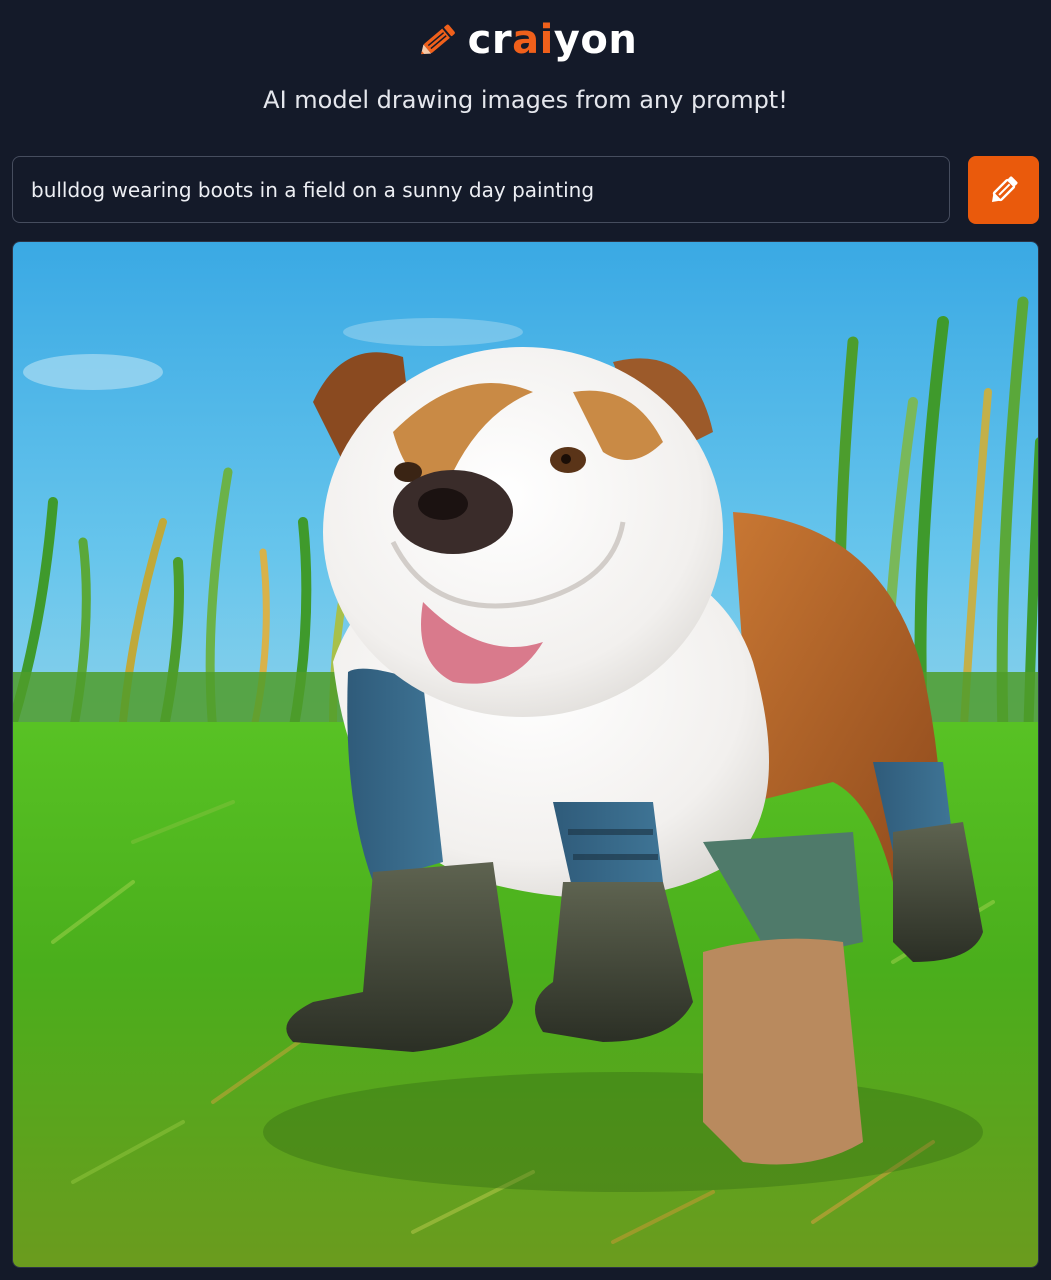 The height and width of the screenshot is (1280, 1051). I want to click on logo-text-start: cr, so click(490, 40).